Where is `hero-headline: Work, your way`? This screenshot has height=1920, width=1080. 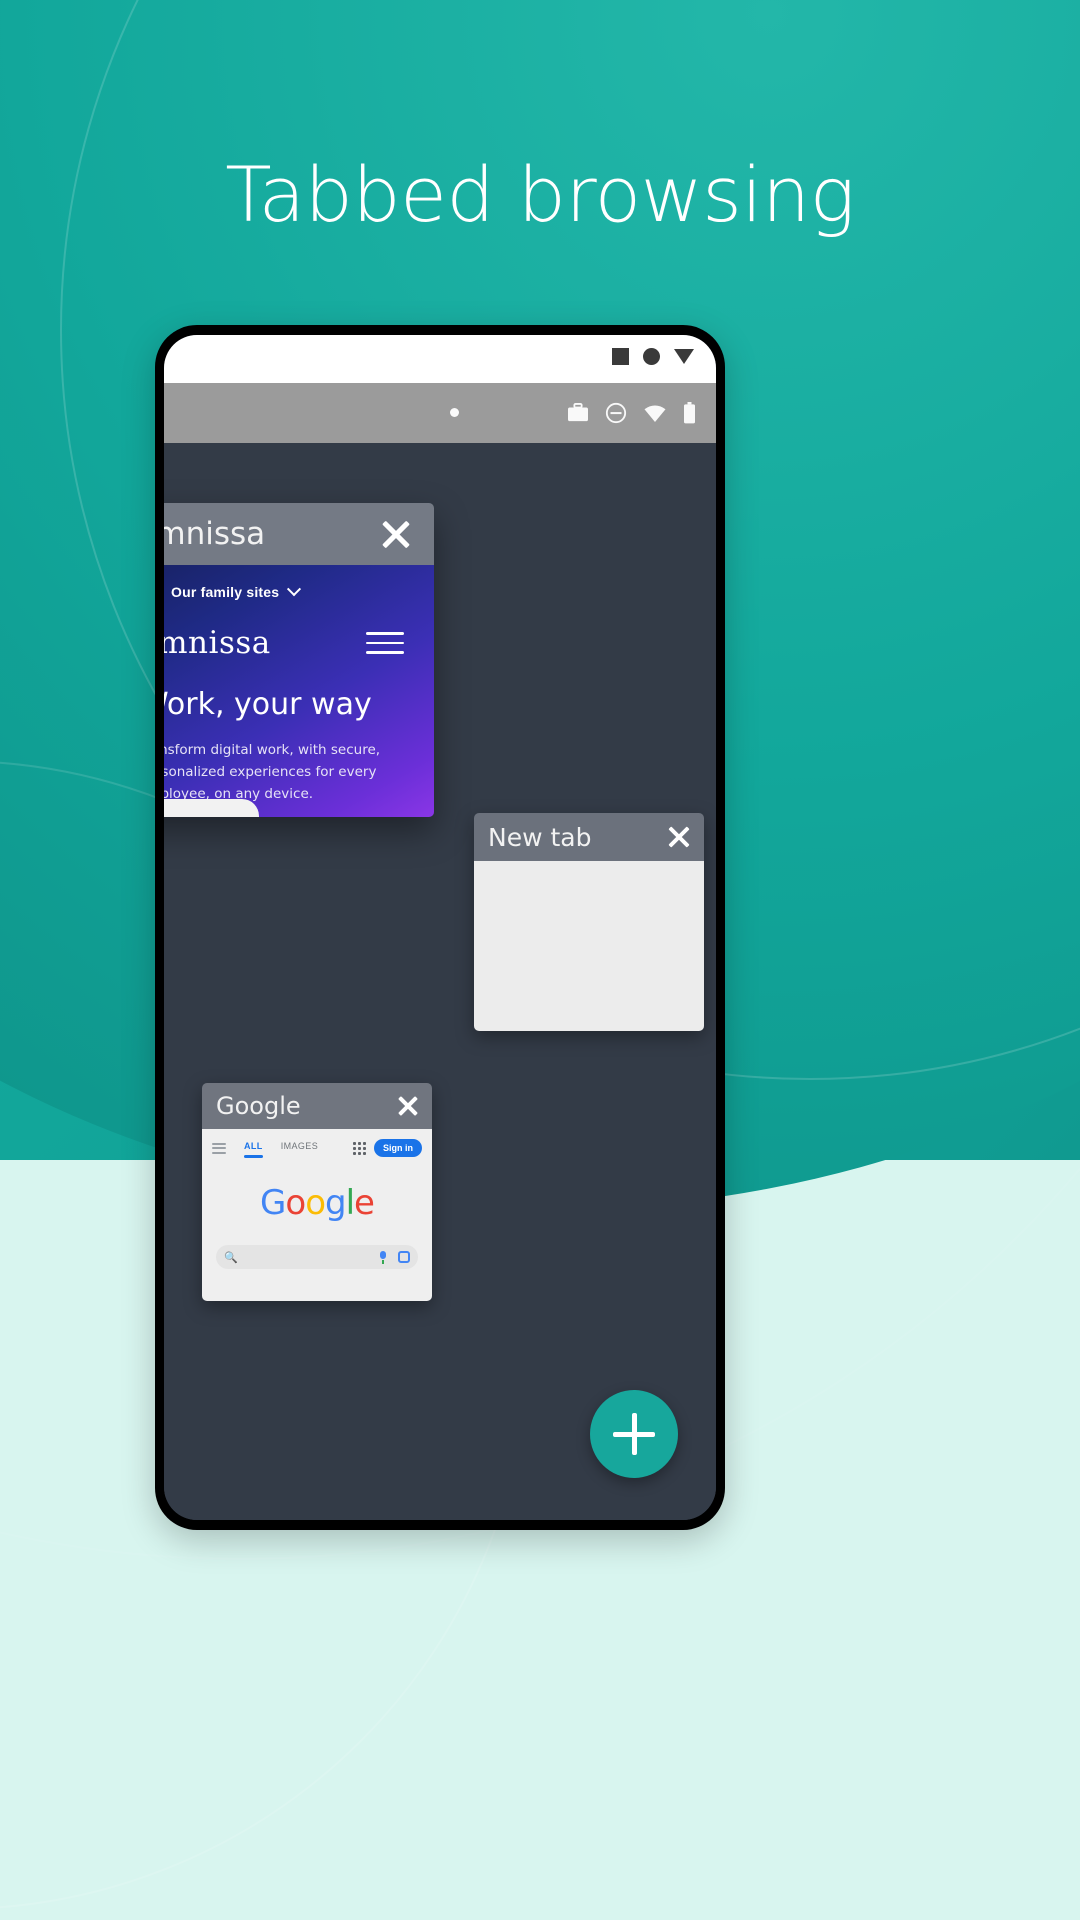 hero-headline: Work, your way is located at coordinates (268, 704).